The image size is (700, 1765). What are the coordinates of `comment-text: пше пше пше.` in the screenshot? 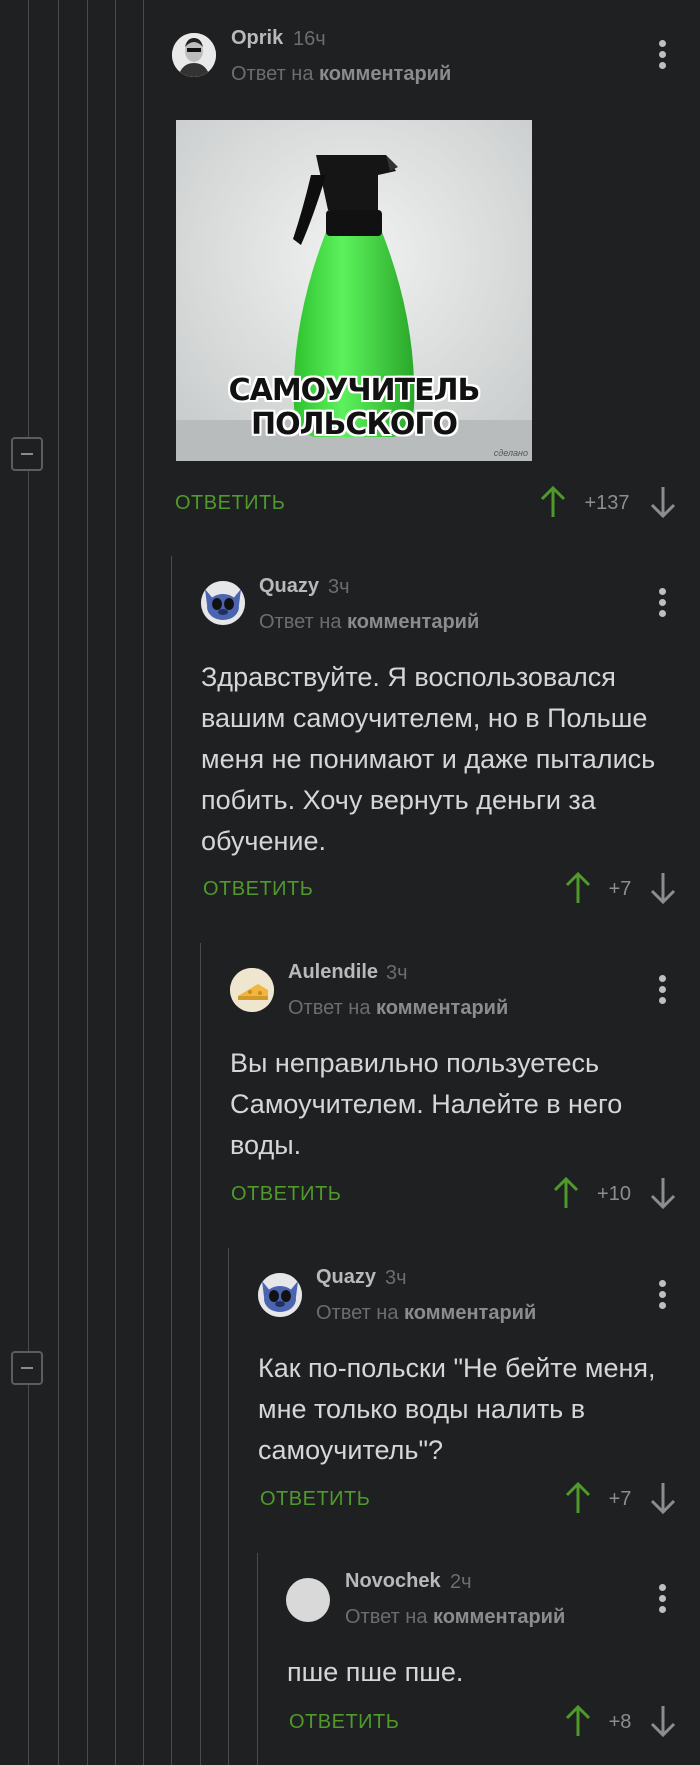 It's located at (375, 1672).